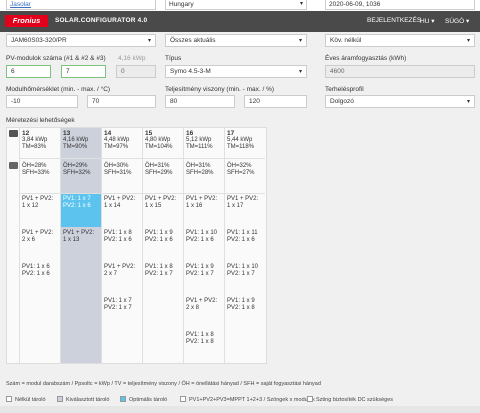 The image size is (480, 413). Describe the element at coordinates (204, 312) in the screenshot. I see `config-cell: PV1 + PV2: 2 x 8` at that location.